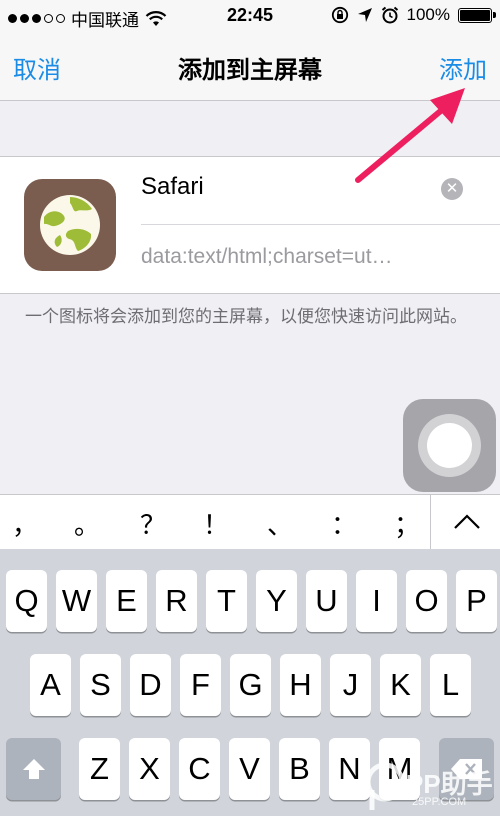  Describe the element at coordinates (476, 601) in the screenshot. I see `key-p: P` at that location.